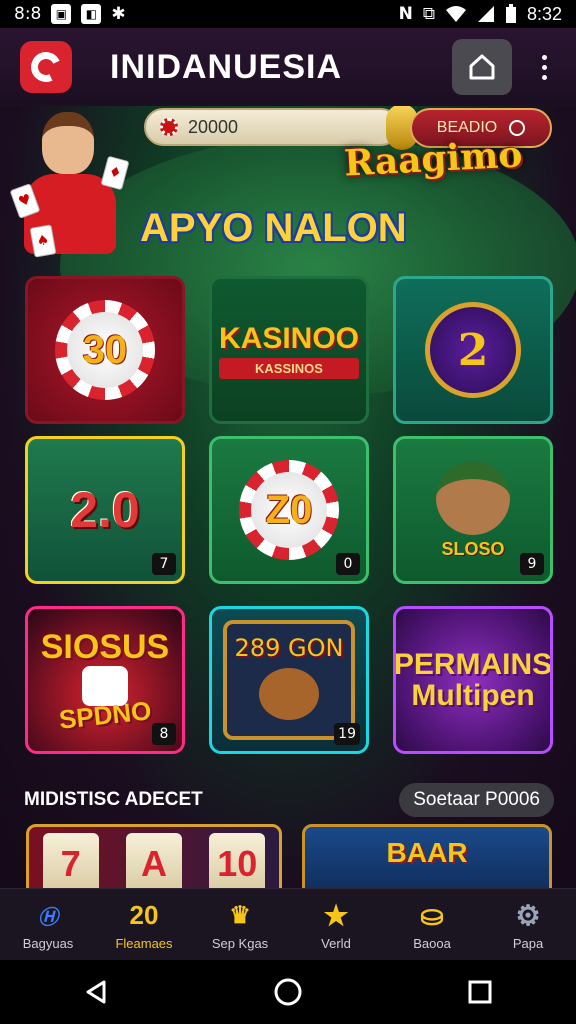 This screenshot has height=1024, width=576. What do you see at coordinates (428, 14) in the screenshot?
I see `vibrate-icon: ⧉` at bounding box center [428, 14].